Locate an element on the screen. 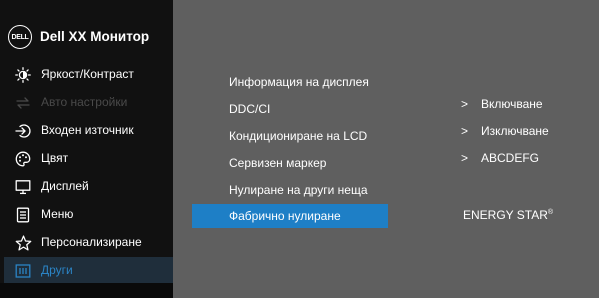 Image resolution: width=607 pixels, height=298 pixels. auto-adjust-icon is located at coordinates (23, 103).